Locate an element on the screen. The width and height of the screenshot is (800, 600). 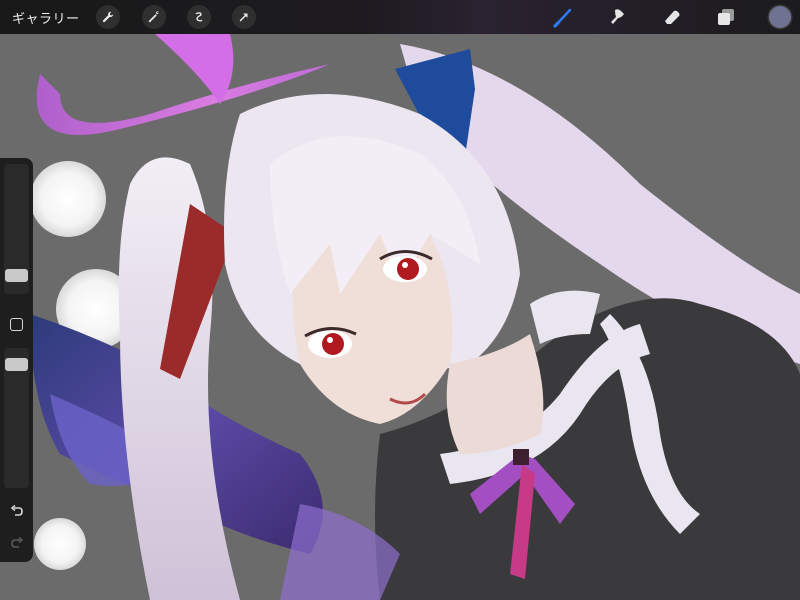
brush-size-slider is located at coordinates (16, 229).